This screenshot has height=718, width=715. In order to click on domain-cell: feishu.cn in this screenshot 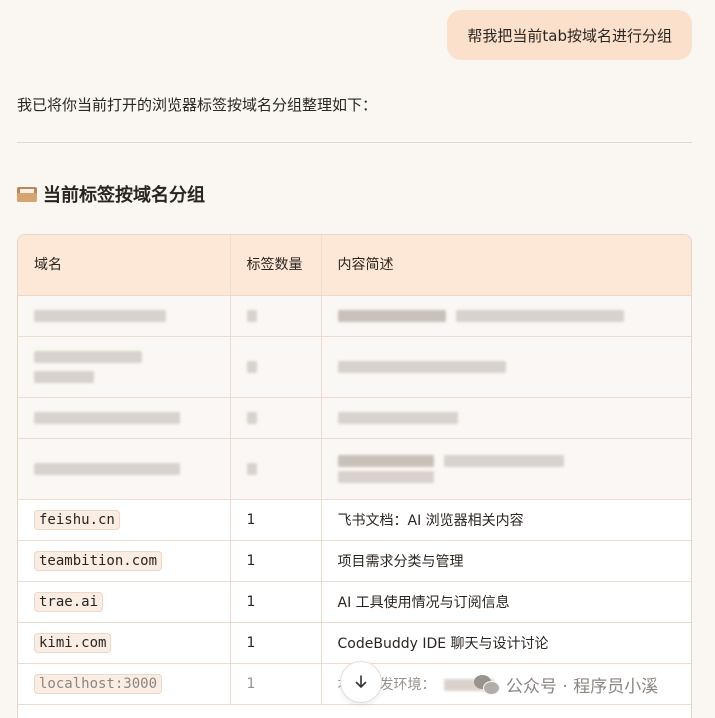, I will do `click(124, 520)`.